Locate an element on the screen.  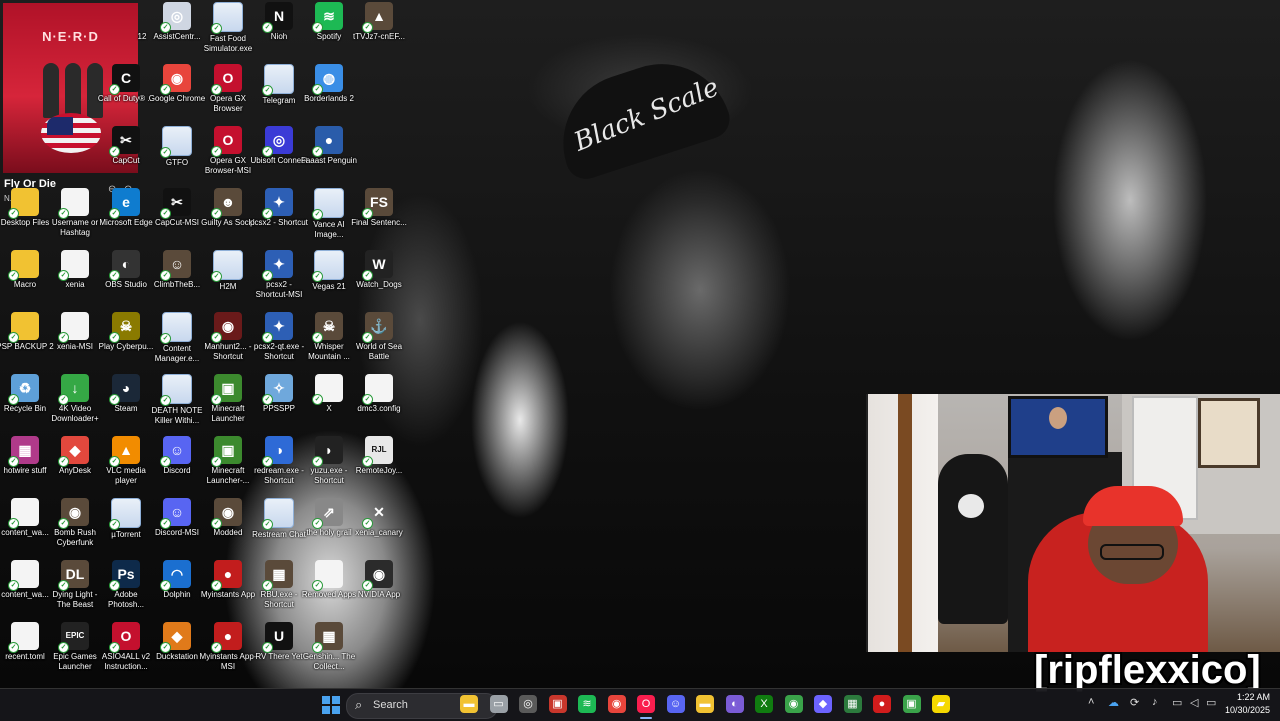
desktop-icon: ☻ ✓ Guilty As Sock! is located at coordinates (228, 214).